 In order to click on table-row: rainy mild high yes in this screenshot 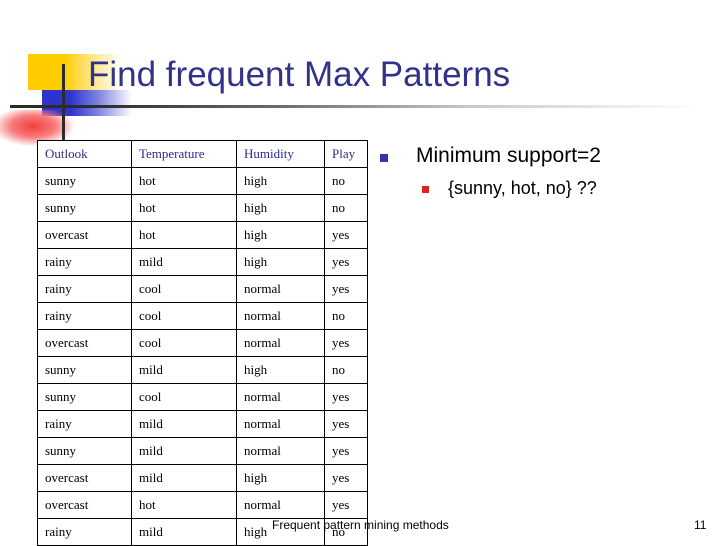, I will do `click(202, 262)`.